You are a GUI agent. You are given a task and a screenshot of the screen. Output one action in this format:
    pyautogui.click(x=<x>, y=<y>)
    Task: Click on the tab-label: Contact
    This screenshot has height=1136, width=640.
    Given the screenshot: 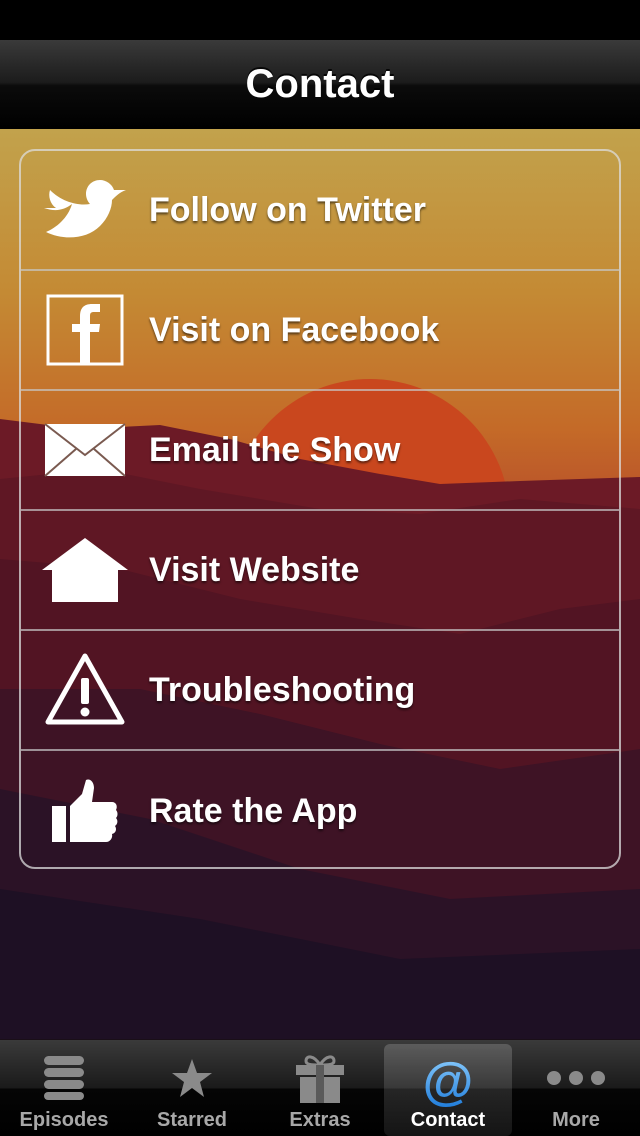 What is the action you would take?
    pyautogui.click(x=448, y=1120)
    